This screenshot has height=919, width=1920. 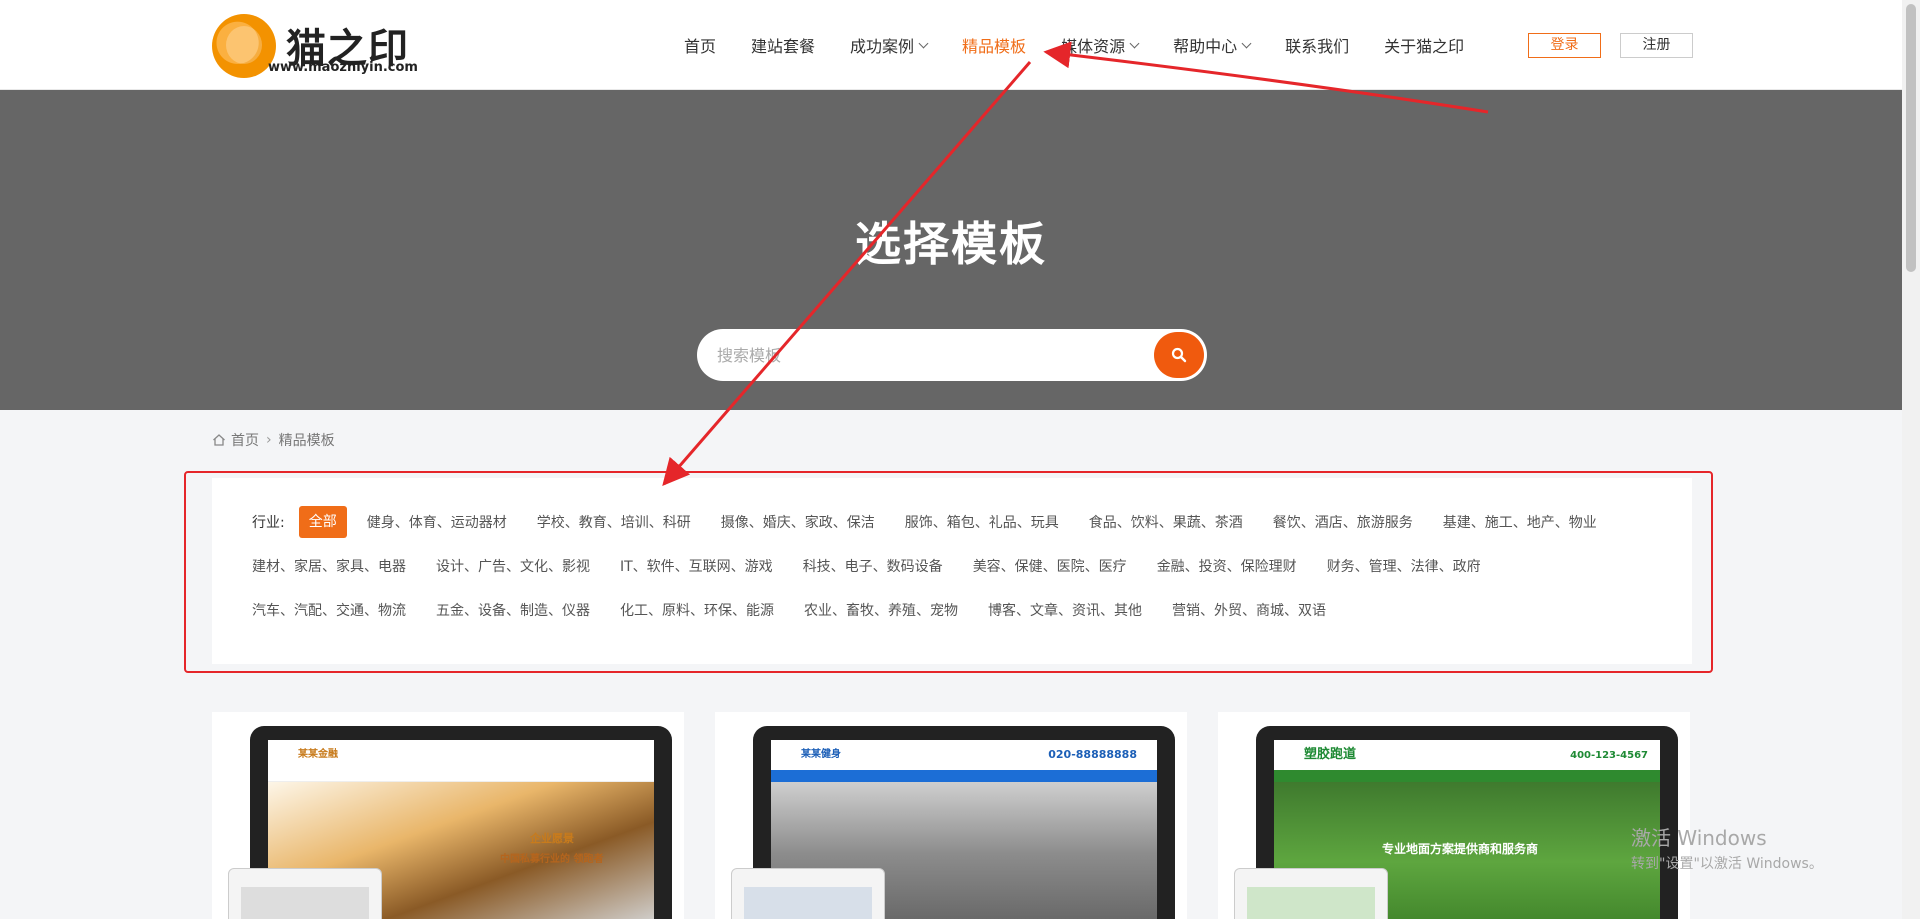 What do you see at coordinates (1727, 864) in the screenshot?
I see `watermark-line: 转到"设置"以激活 Windows。` at bounding box center [1727, 864].